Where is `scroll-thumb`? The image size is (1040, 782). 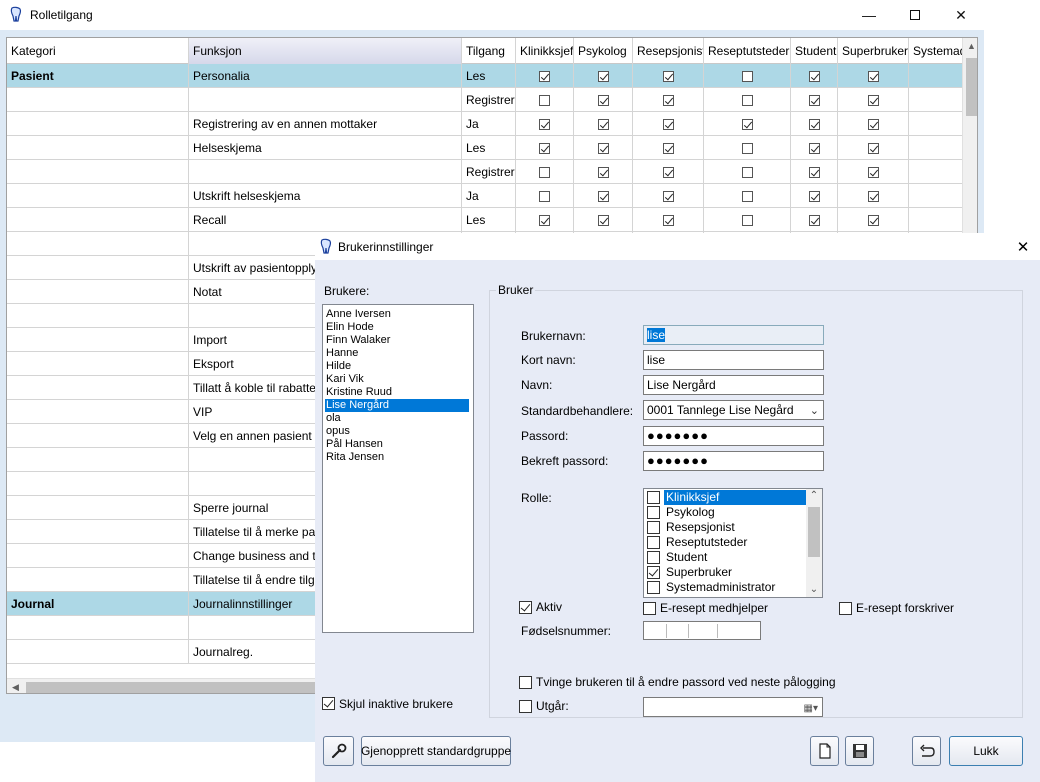
scroll-thumb is located at coordinates (971, 87).